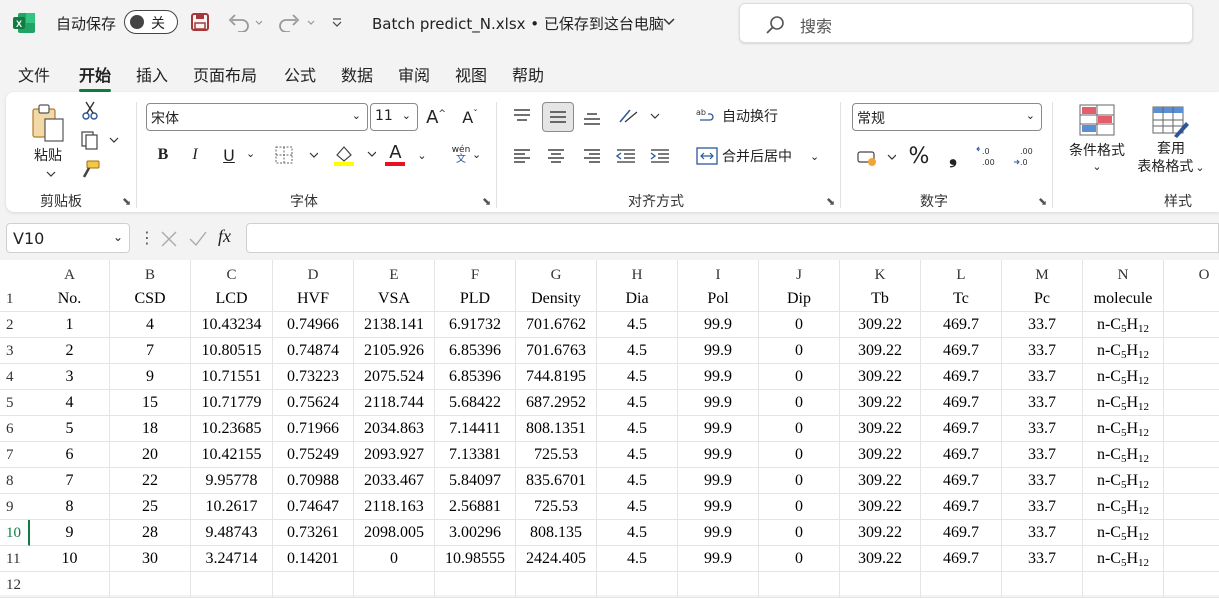  Describe the element at coordinates (70, 299) in the screenshot. I see `header-cell: No.` at that location.